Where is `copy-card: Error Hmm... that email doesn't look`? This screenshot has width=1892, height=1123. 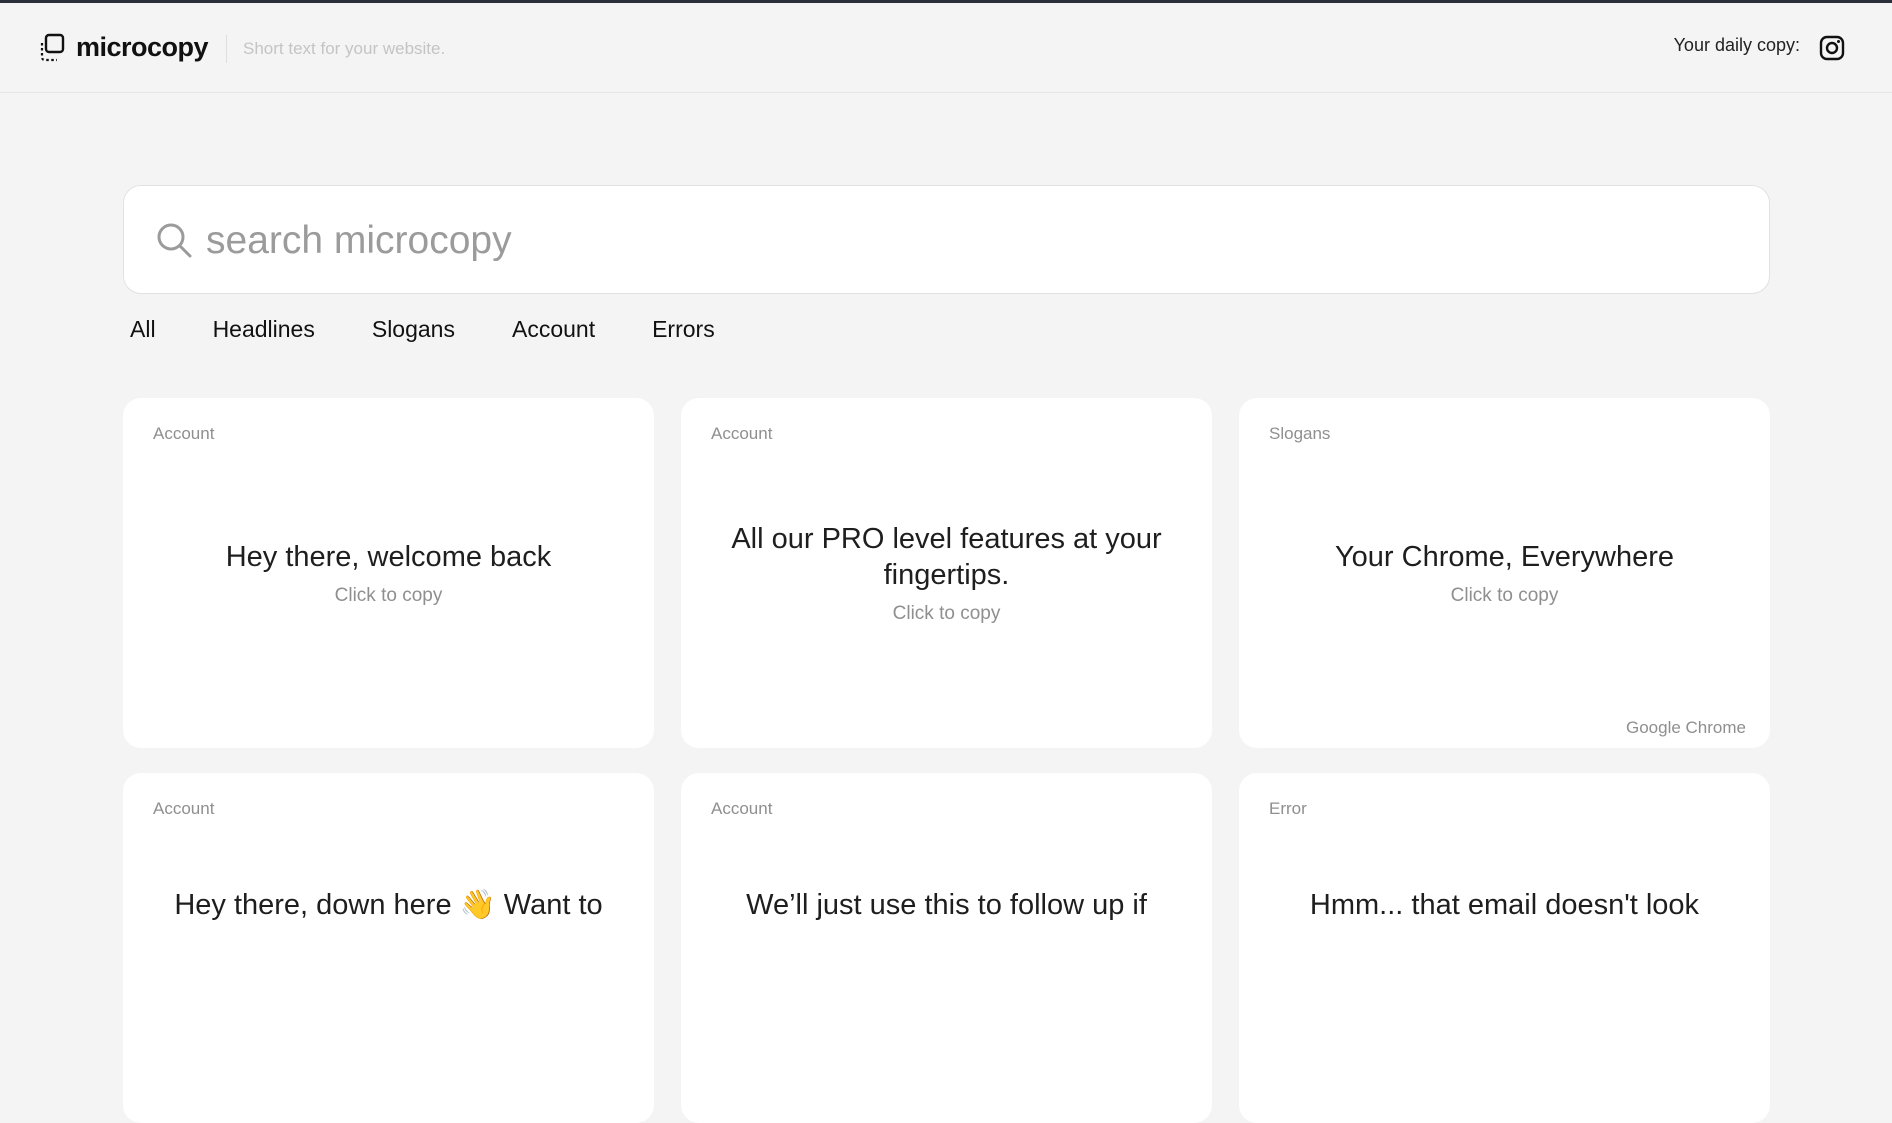
copy-card: Error Hmm... that email doesn't look is located at coordinates (1504, 948).